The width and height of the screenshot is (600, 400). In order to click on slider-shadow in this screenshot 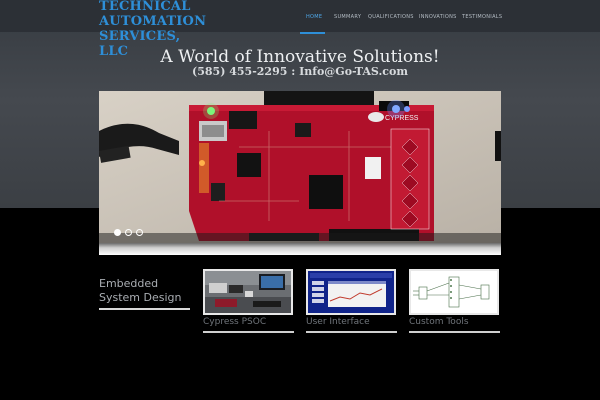, I will do `click(300, 249)`.